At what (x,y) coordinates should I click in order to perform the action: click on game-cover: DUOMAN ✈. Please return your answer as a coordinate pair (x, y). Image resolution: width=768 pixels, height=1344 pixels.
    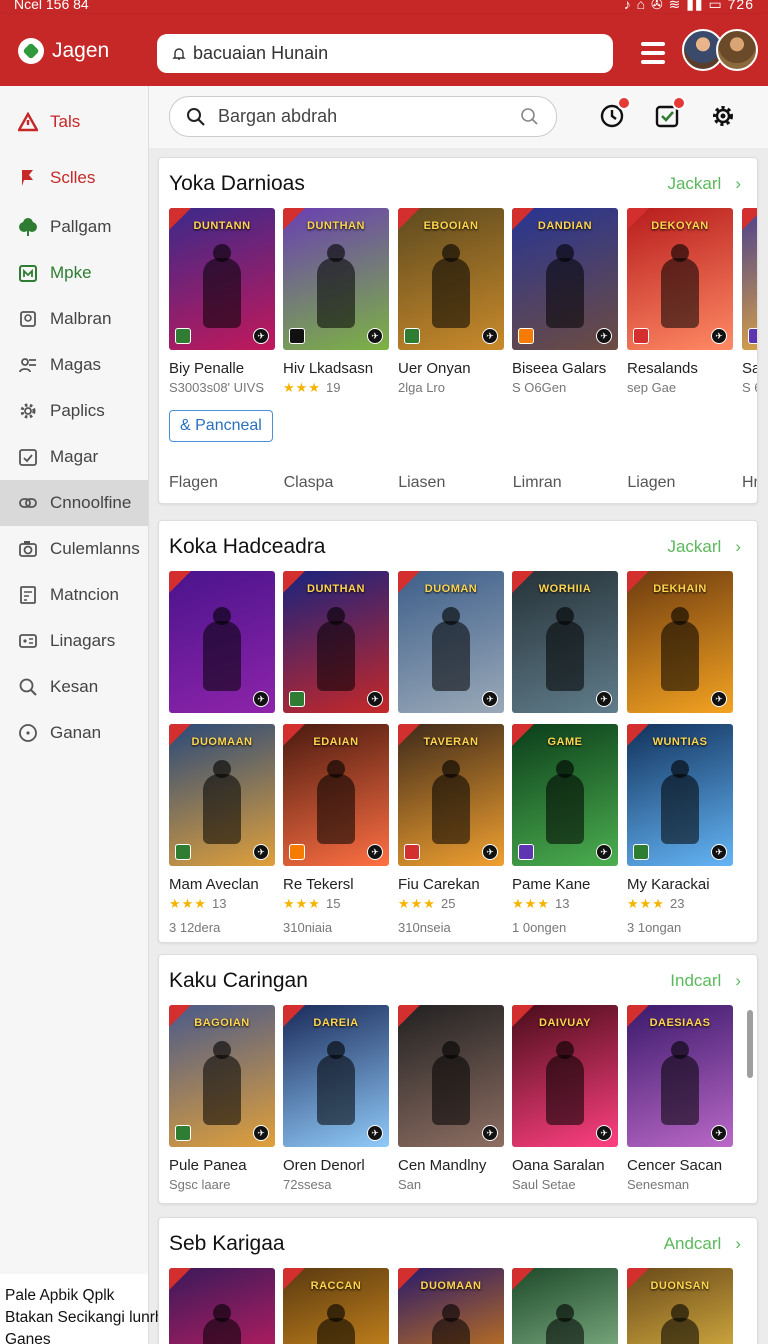
    Looking at the image, I should click on (451, 642).